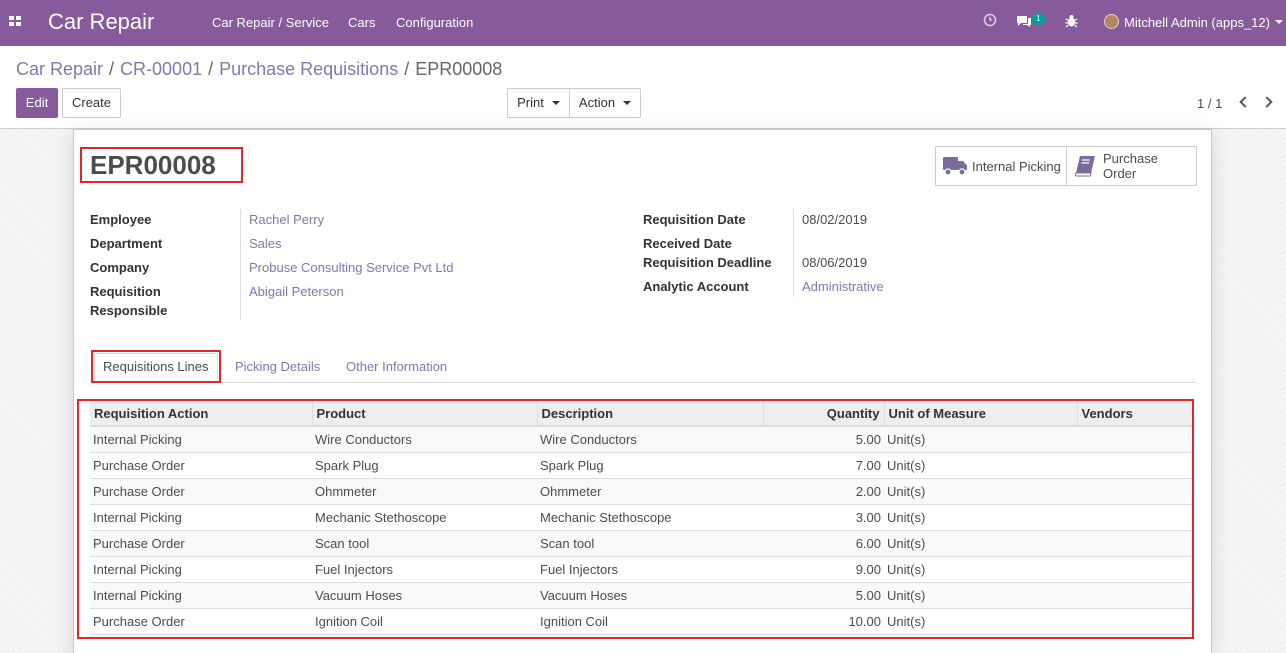  I want to click on pager-next-button, so click(1268, 103).